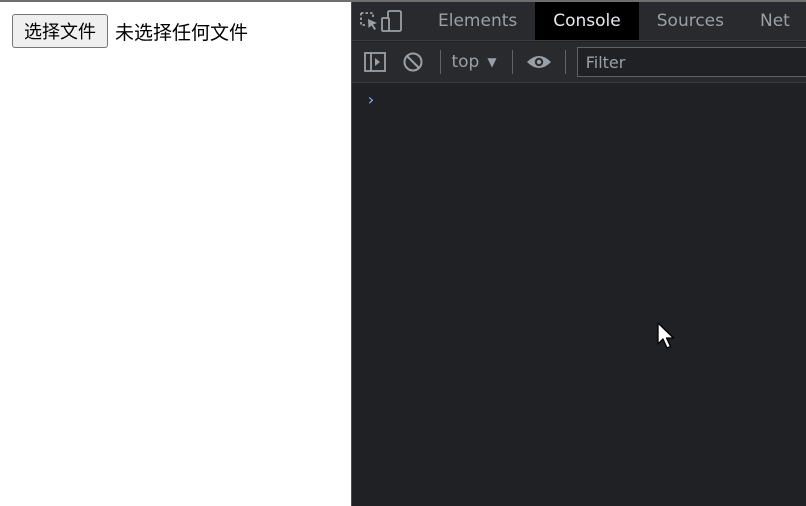  Describe the element at coordinates (371, 99) in the screenshot. I see `console-prompt-icon: ›` at that location.